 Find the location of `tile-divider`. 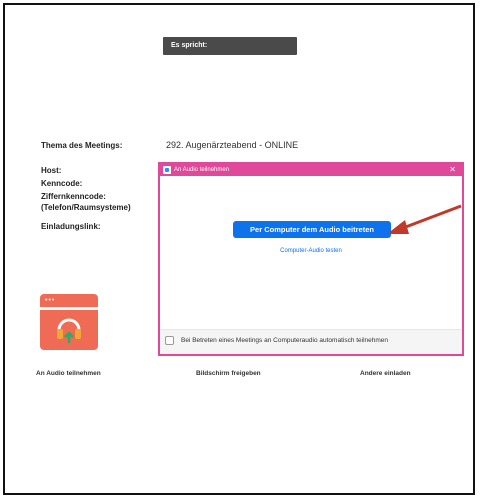

tile-divider is located at coordinates (69, 308).